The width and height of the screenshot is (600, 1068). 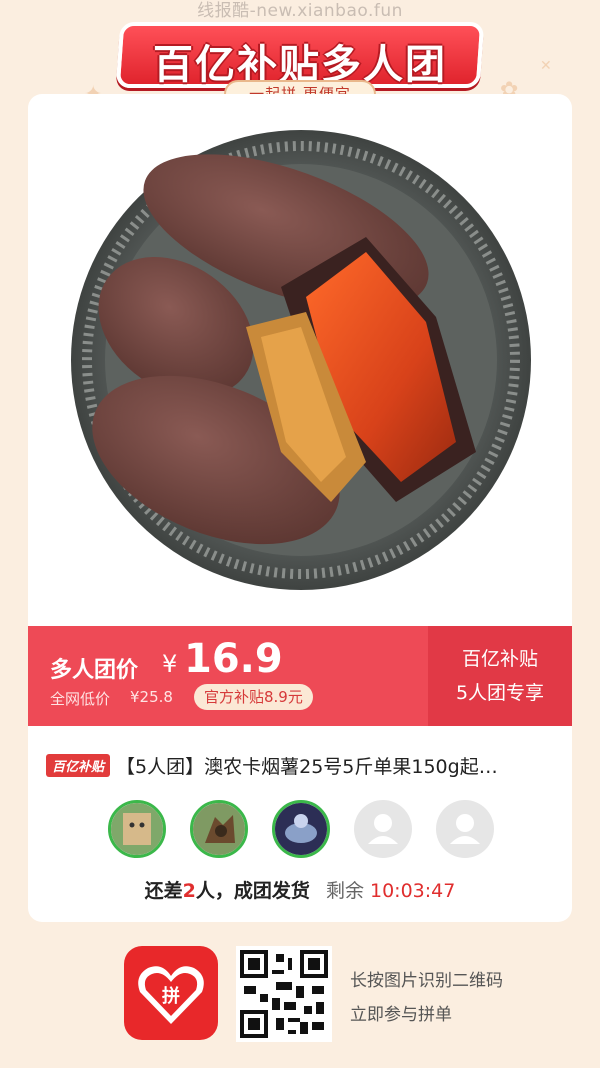 I want to click on footer-instructions: 长按图片识别二维码 立即参与拼单, so click(x=426, y=998).